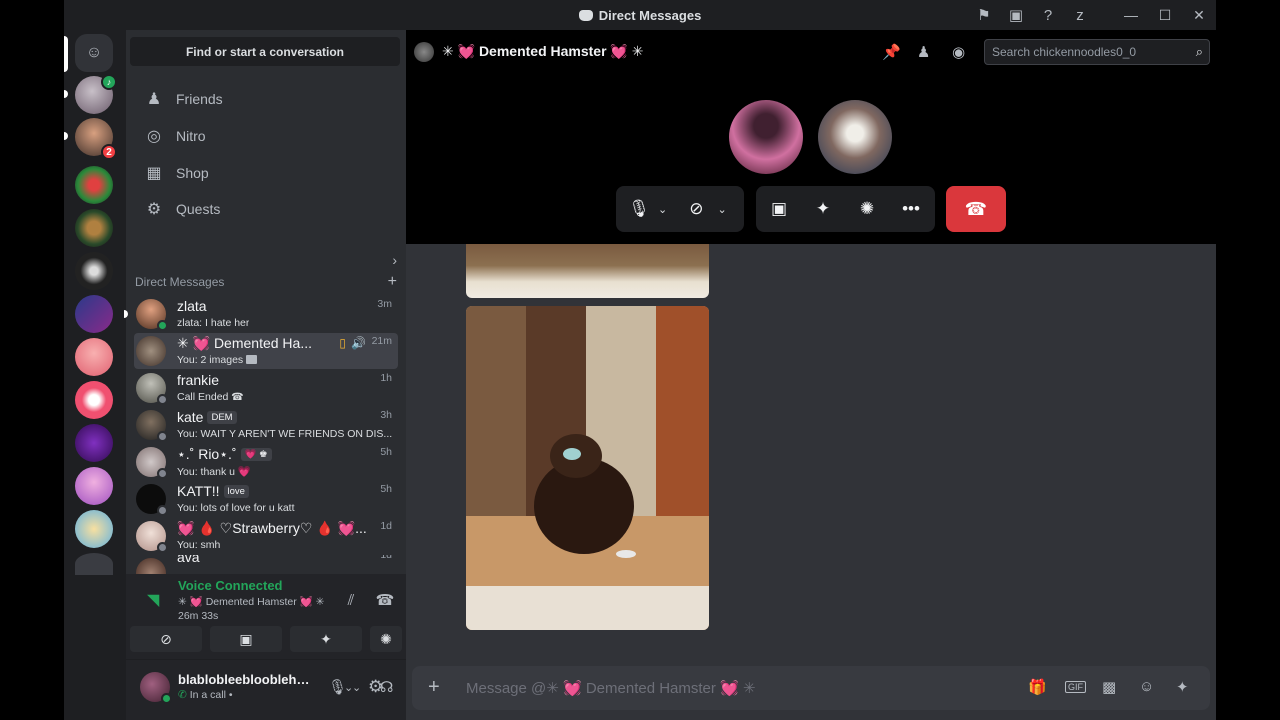  Describe the element at coordinates (1165, 15) in the screenshot. I see `maximize-icon: ☐` at that location.